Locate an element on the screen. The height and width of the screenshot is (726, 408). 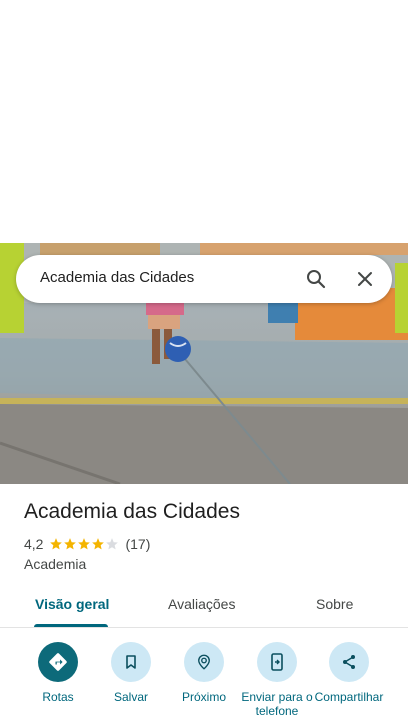
rating-value: 4,2 is located at coordinates (34, 544).